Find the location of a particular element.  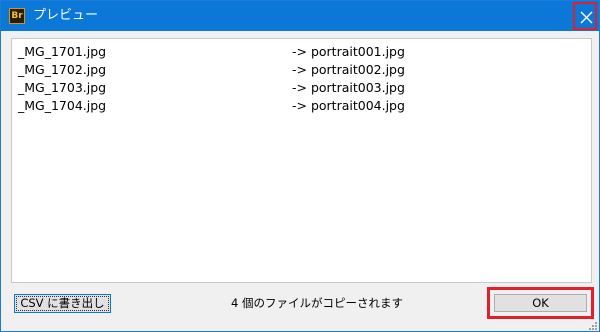

title-bar: Br プレビュー is located at coordinates (300, 16).